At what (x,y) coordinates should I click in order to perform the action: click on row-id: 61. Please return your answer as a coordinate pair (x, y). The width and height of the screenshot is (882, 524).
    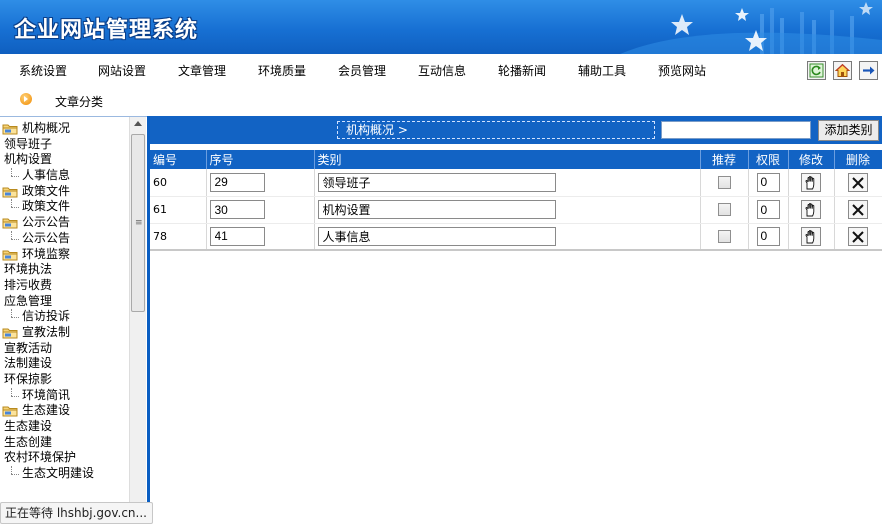
    Looking at the image, I should click on (178, 210).